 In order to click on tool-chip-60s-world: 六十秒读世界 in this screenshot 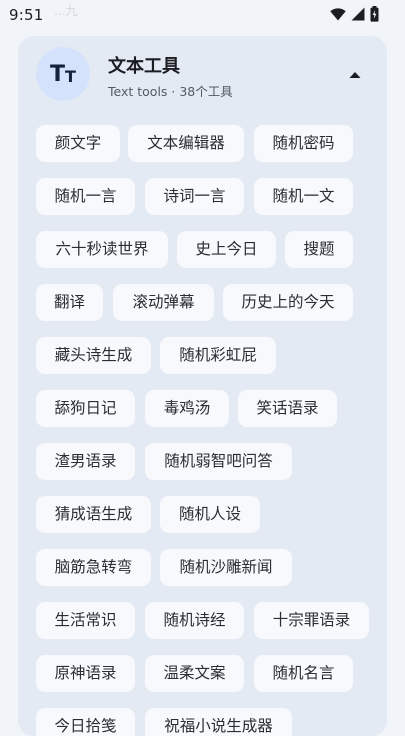, I will do `click(102, 249)`.